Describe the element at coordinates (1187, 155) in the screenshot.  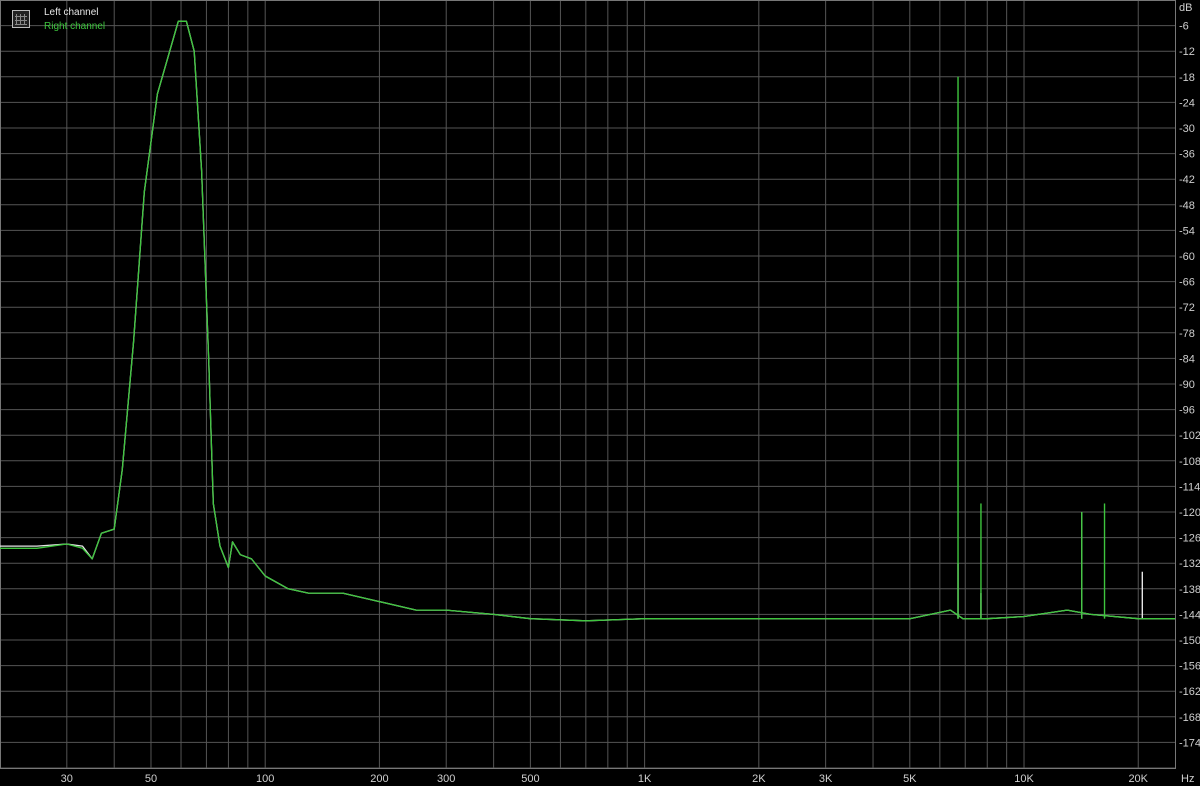
I see `y-tick-label: -36` at that location.